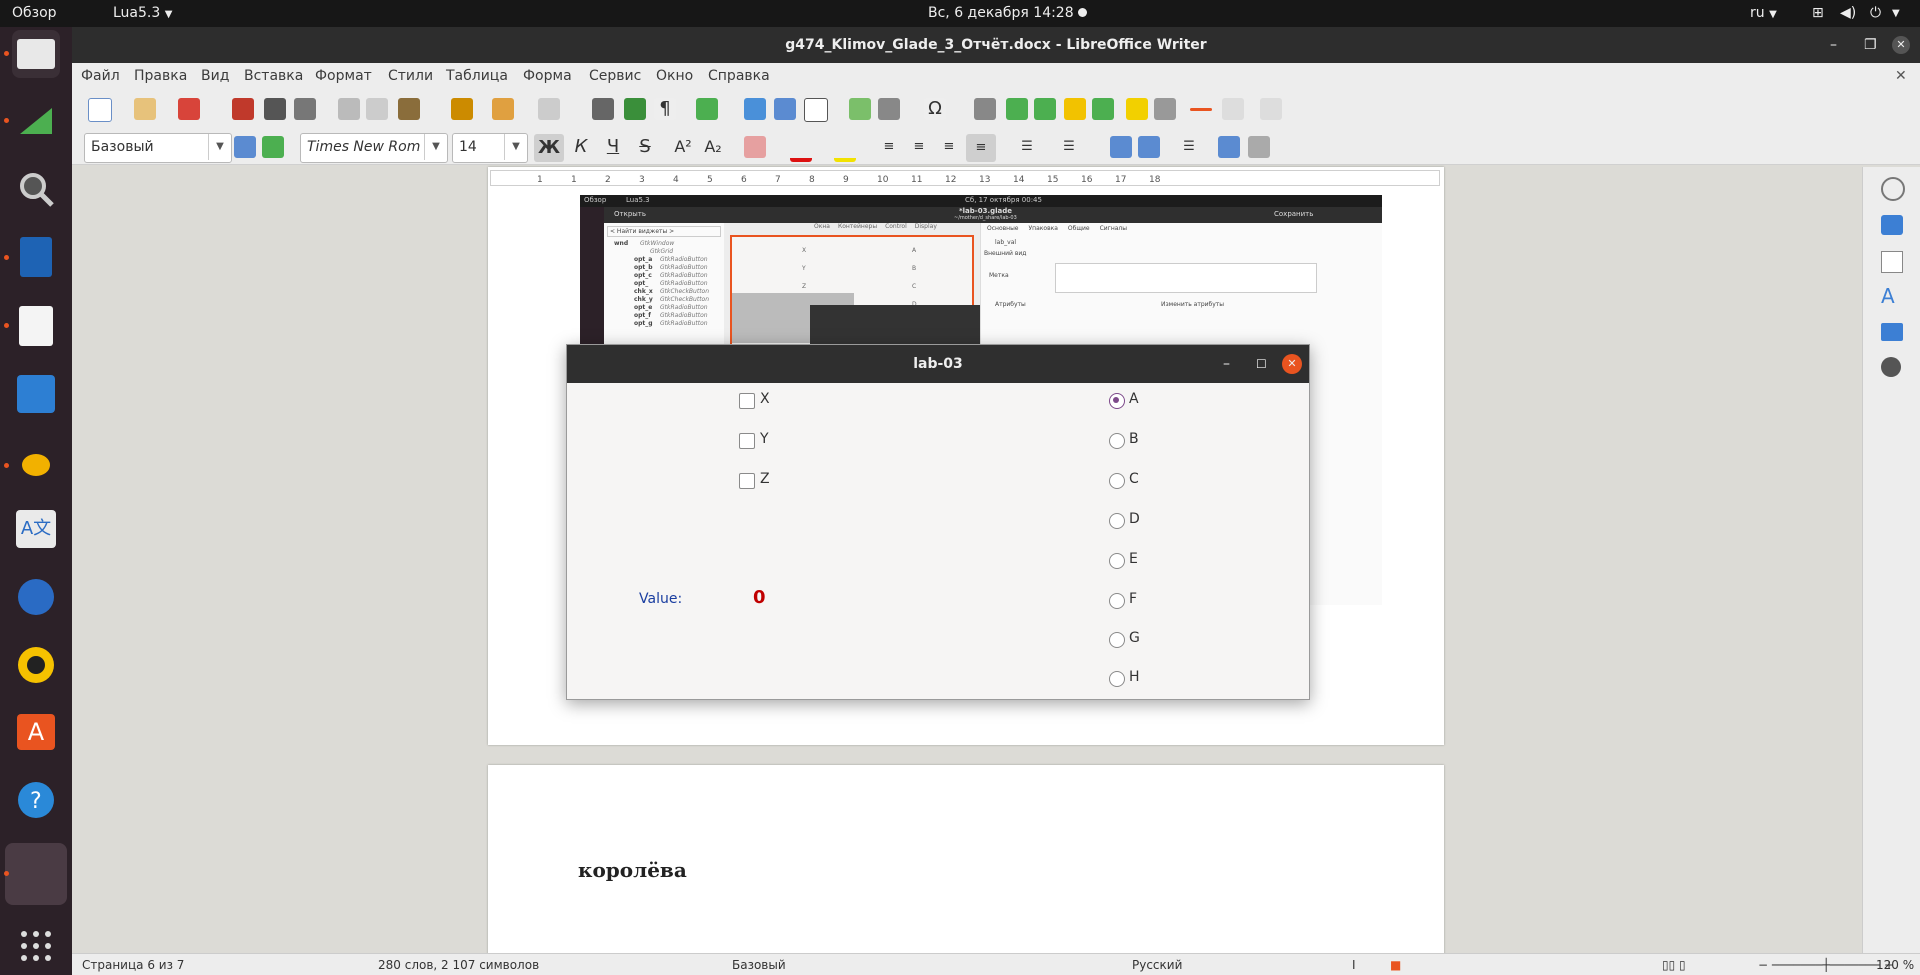 The height and width of the screenshot is (975, 1920). I want to click on export-pdf-icon, so click(243, 109).